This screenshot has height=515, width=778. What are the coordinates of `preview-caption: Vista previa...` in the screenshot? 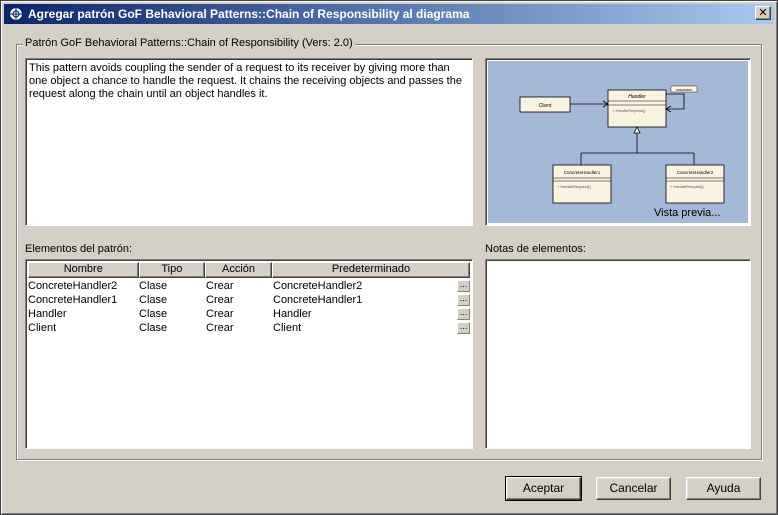 It's located at (687, 213).